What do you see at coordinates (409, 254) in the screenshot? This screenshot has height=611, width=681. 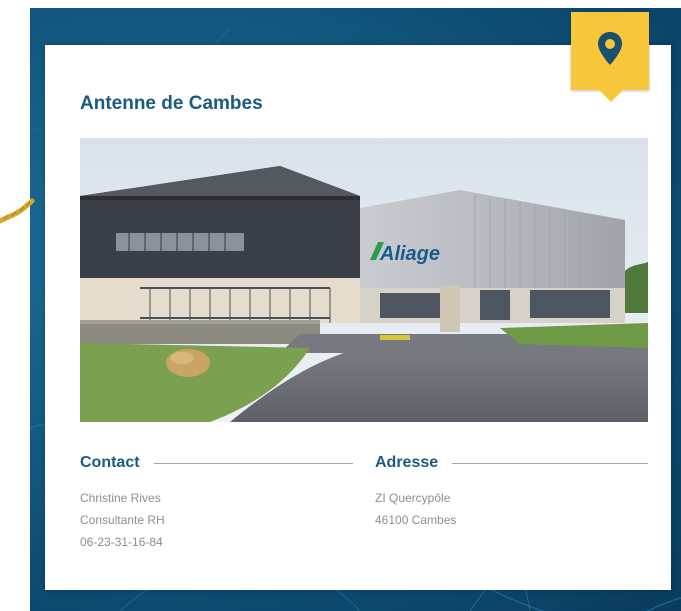 I see `aliage-sign: Aliage` at bounding box center [409, 254].